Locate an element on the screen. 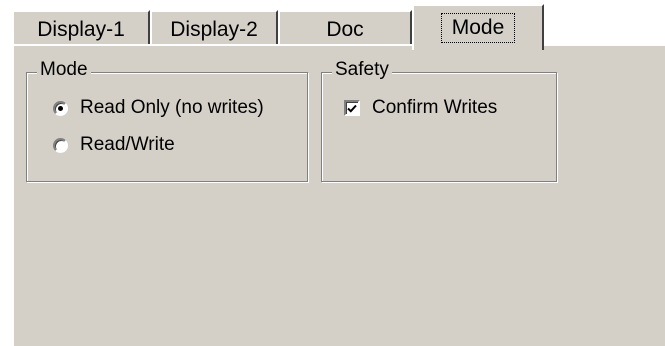  radio-unselected-icon is located at coordinates (60, 145).